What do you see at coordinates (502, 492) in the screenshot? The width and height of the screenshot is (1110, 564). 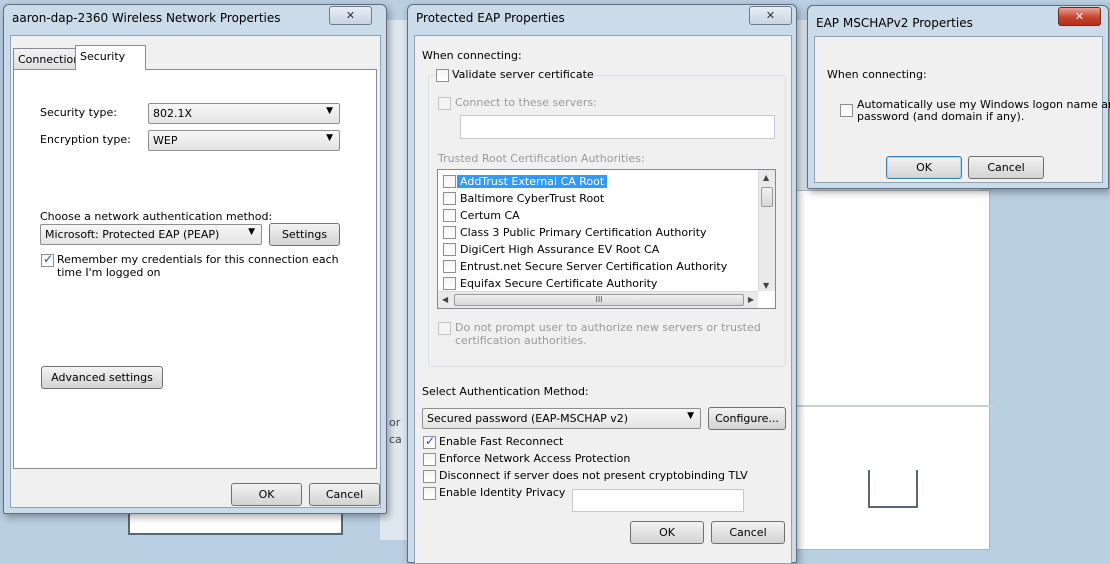 I see `identity-privacy-label: Enable Identity Privacy` at bounding box center [502, 492].